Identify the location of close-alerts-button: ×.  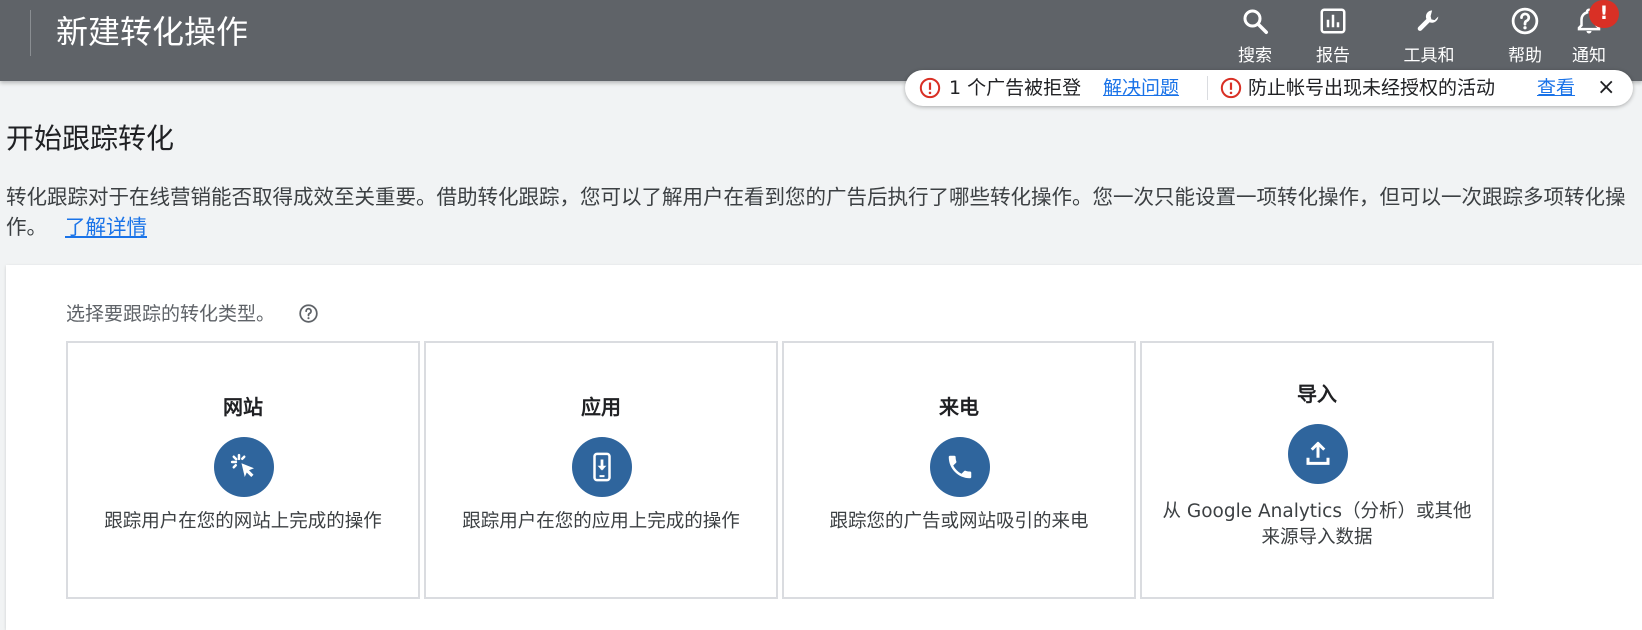
(1606, 88).